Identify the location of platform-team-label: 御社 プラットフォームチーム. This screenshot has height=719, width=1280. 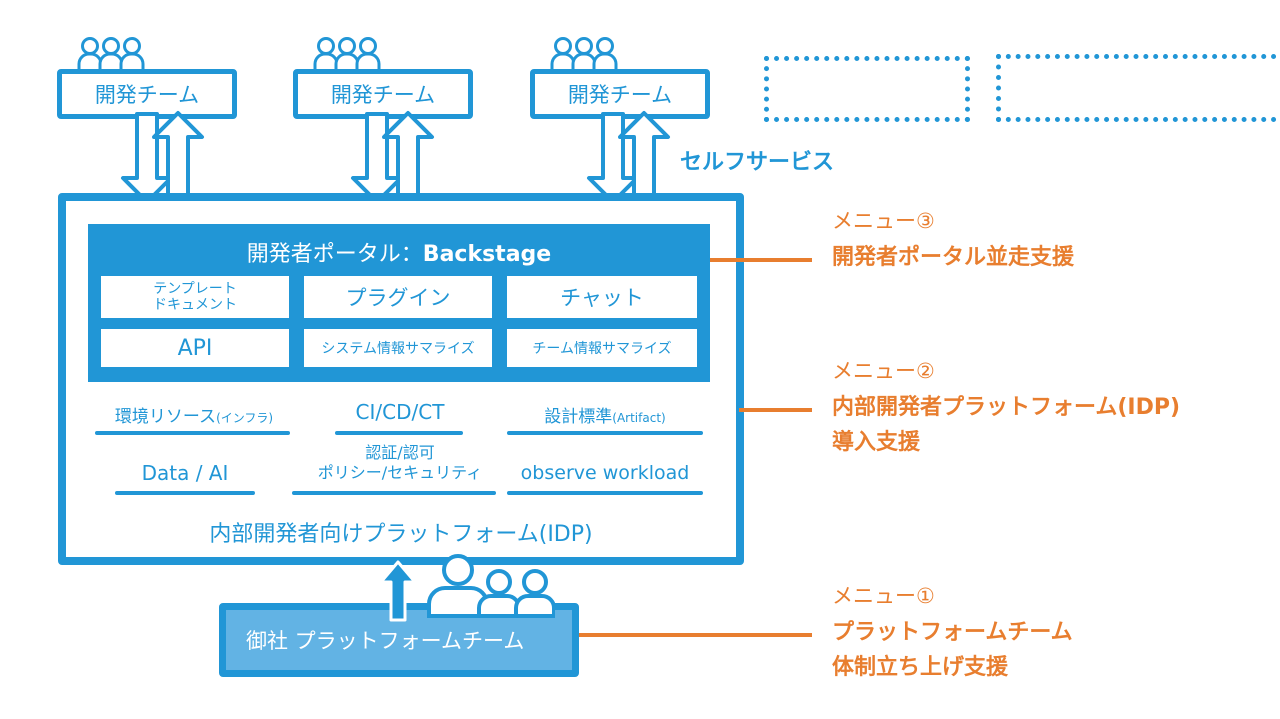
(385, 641).